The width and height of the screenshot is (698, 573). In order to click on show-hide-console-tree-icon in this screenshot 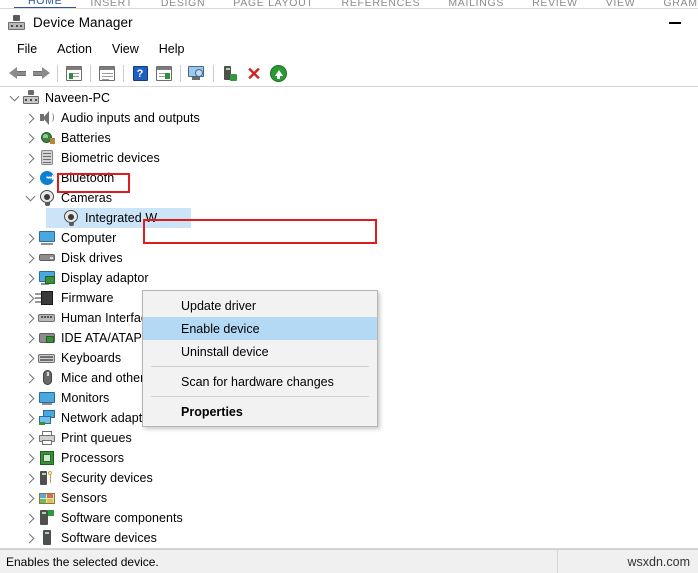, I will do `click(74, 74)`.